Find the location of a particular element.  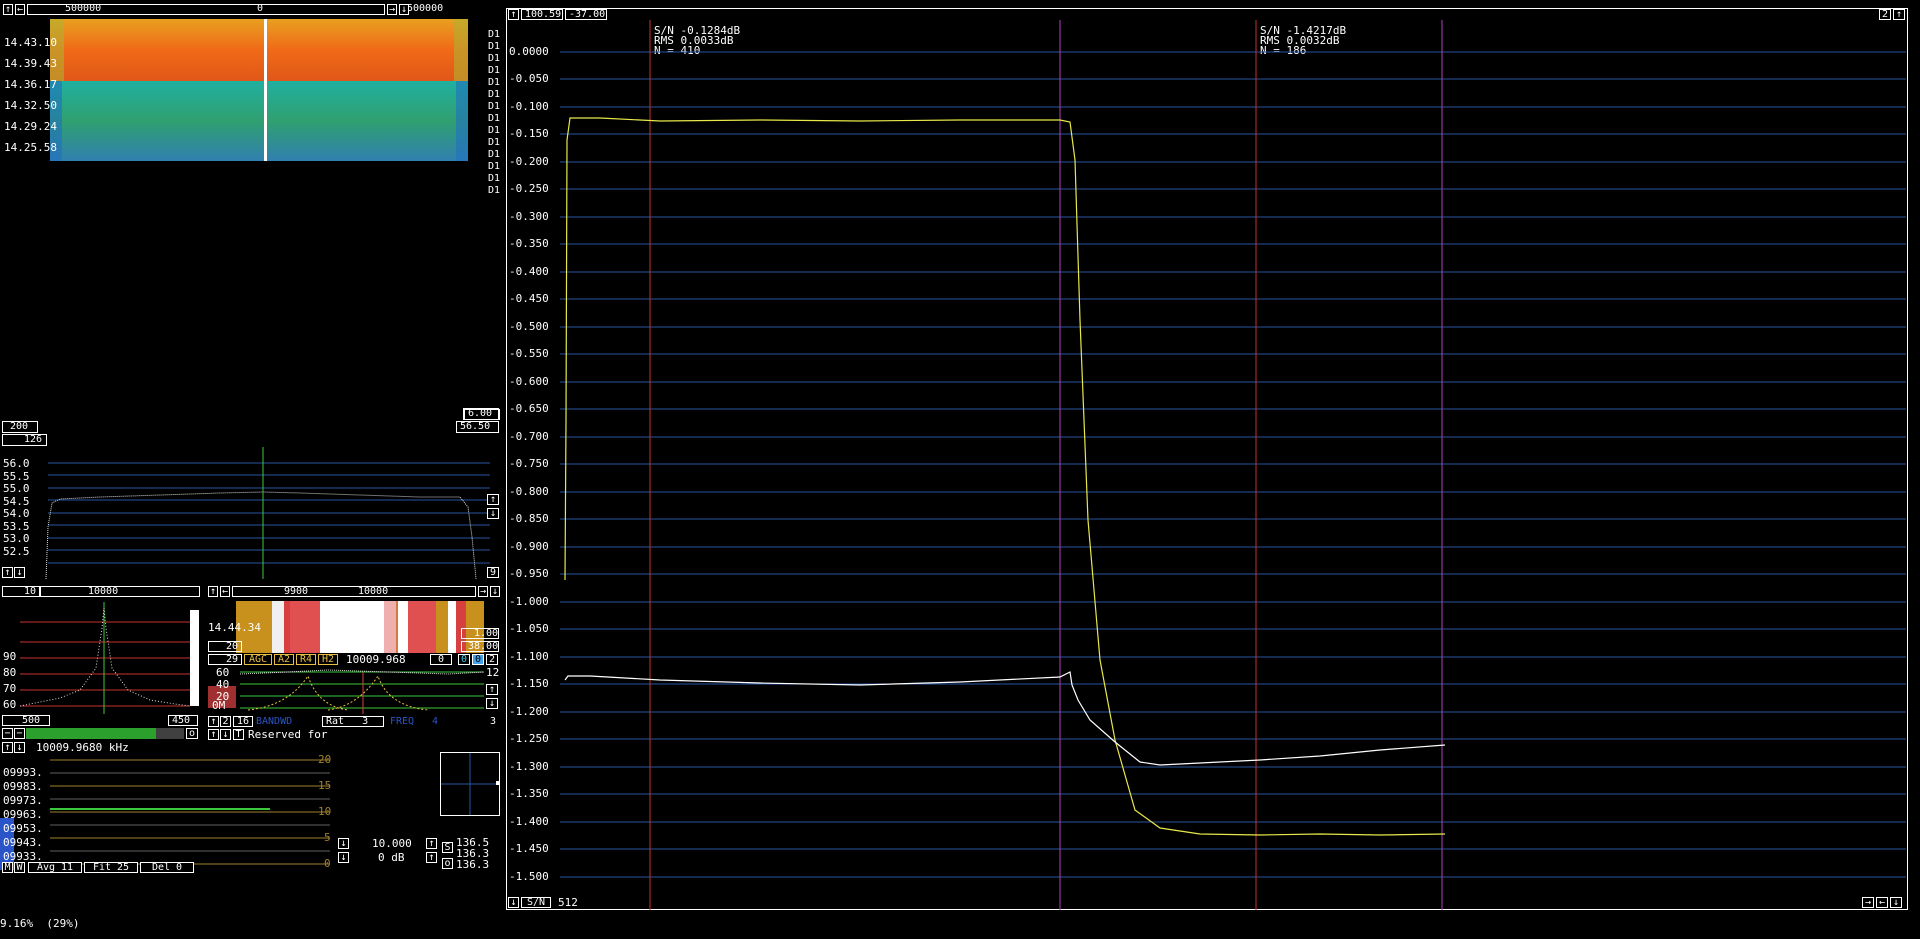

h2-button: H2 is located at coordinates (328, 659).